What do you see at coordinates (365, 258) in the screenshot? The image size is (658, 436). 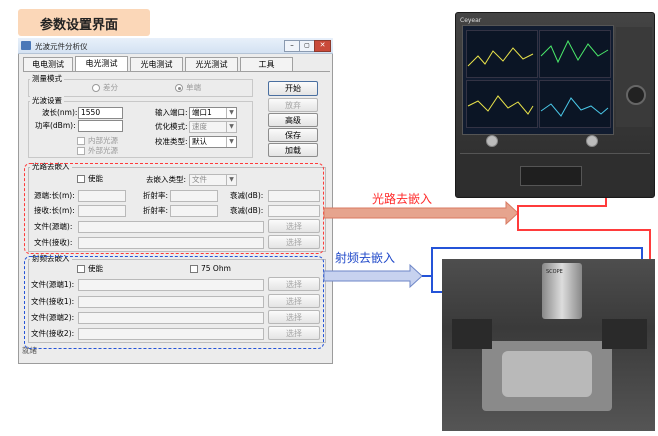 I see `rf-annotation: 射频去嵌入` at bounding box center [365, 258].